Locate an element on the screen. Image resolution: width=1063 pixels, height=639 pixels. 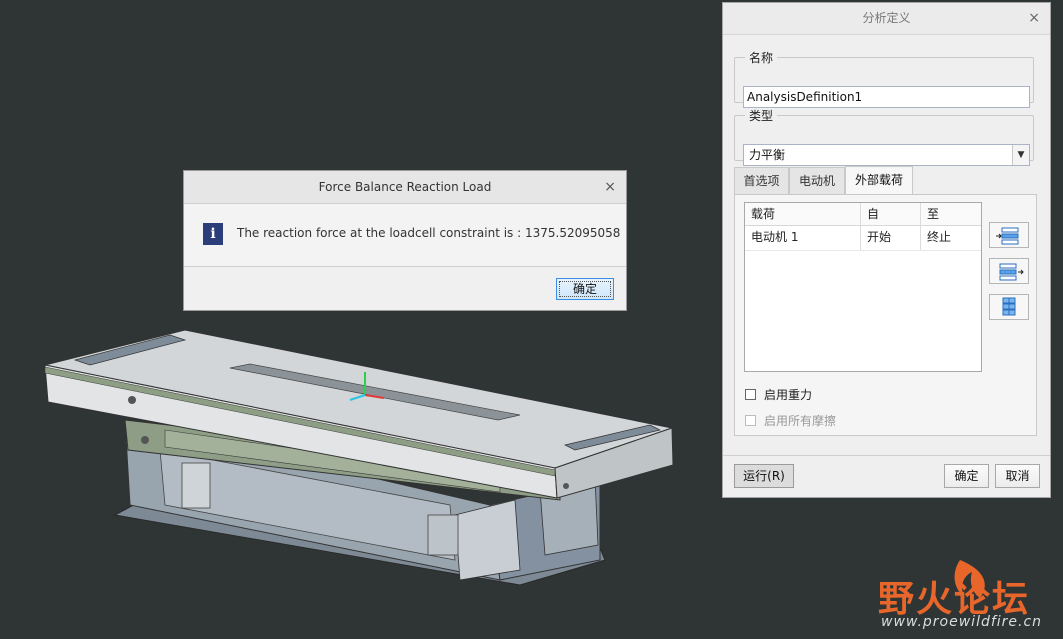
name-label: 名称 is located at coordinates (761, 58).